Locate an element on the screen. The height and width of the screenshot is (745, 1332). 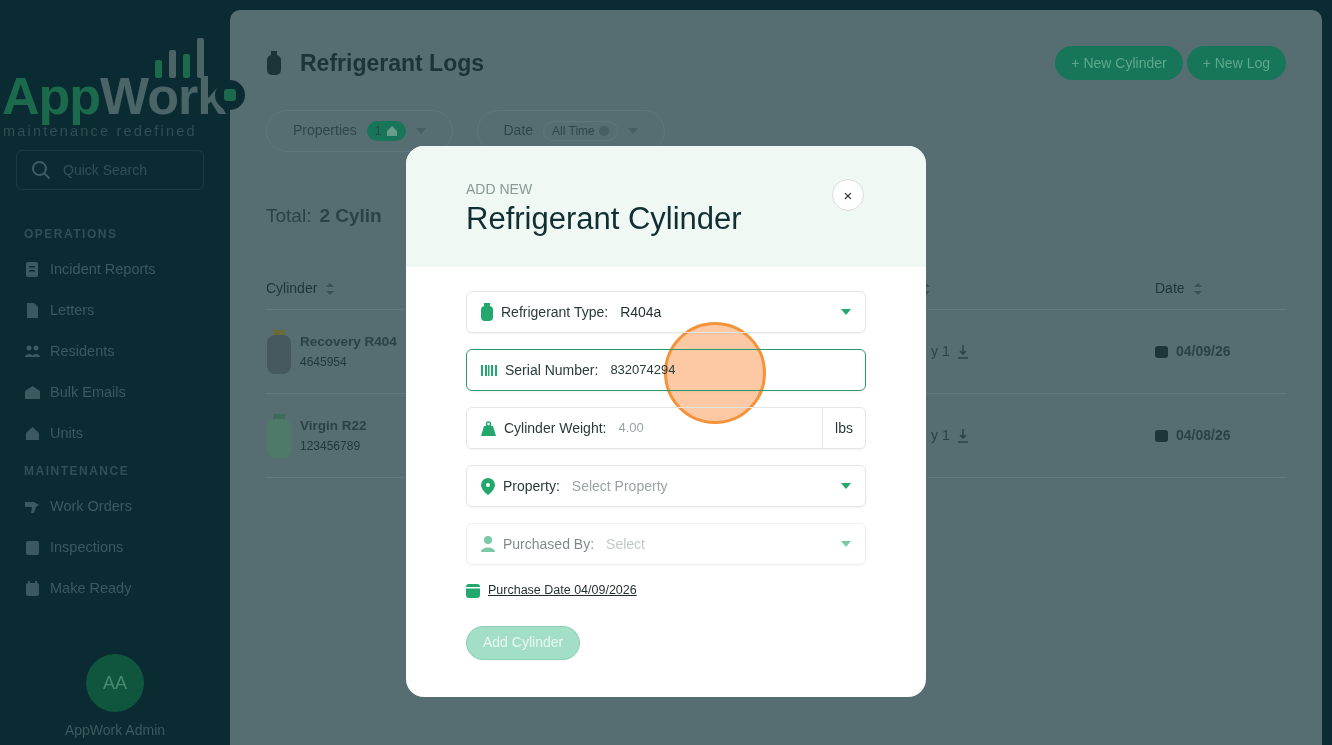
clipboard-icon is located at coordinates (32, 547).